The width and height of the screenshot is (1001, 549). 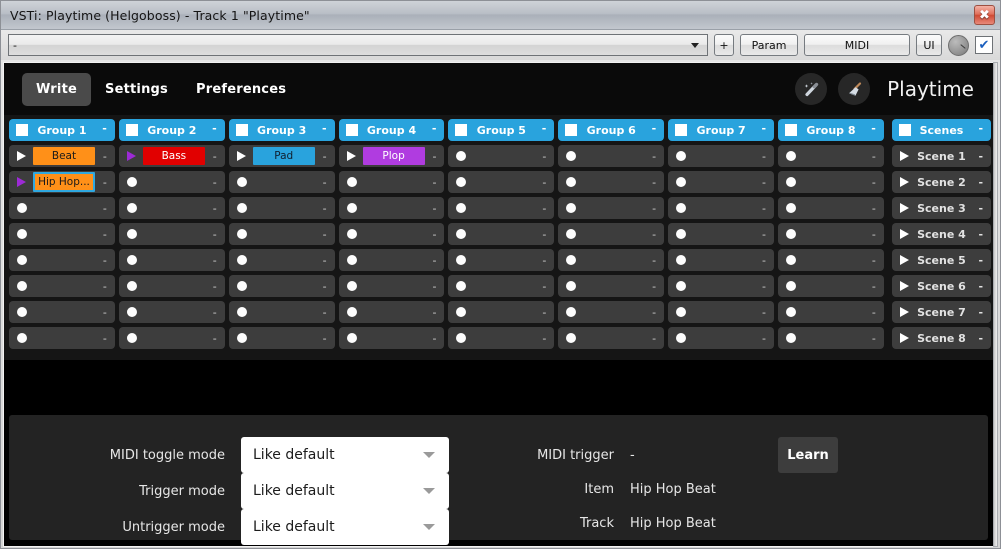 What do you see at coordinates (941, 130) in the screenshot?
I see `scenes-header: Scenes -` at bounding box center [941, 130].